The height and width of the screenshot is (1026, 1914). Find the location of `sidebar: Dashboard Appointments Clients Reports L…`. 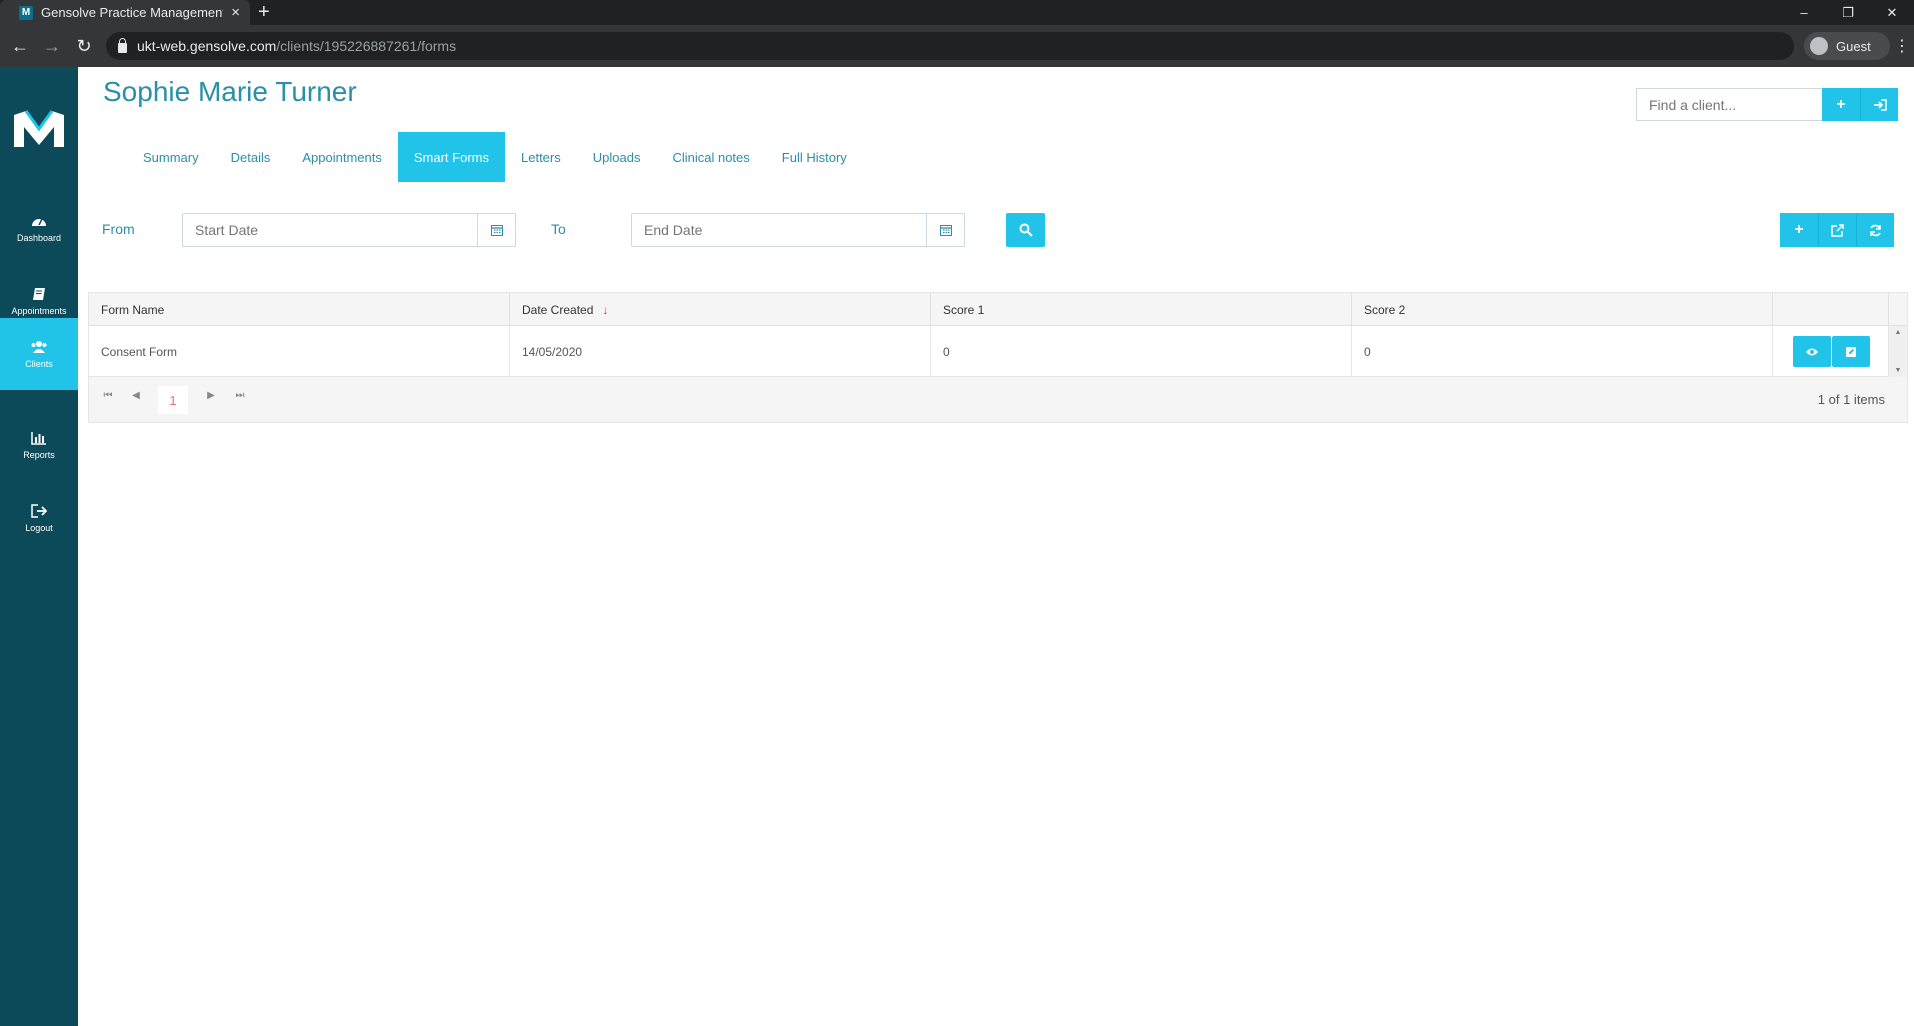

sidebar: Dashboard Appointments Clients Reports L… is located at coordinates (39, 546).